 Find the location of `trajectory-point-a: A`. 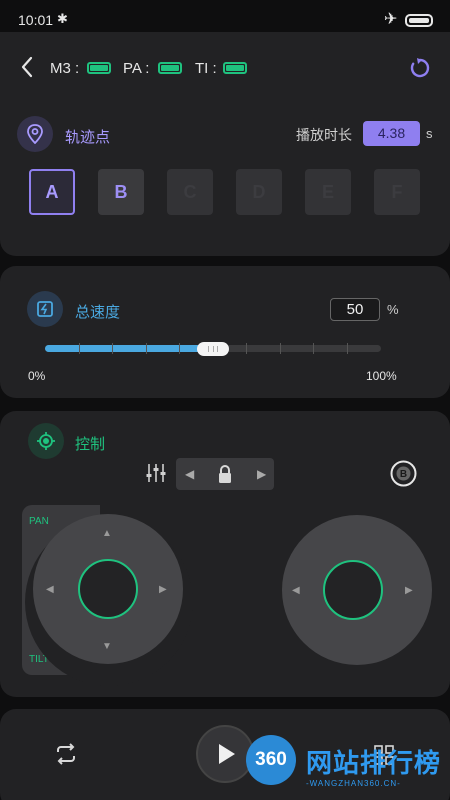

trajectory-point-a: A is located at coordinates (52, 192).